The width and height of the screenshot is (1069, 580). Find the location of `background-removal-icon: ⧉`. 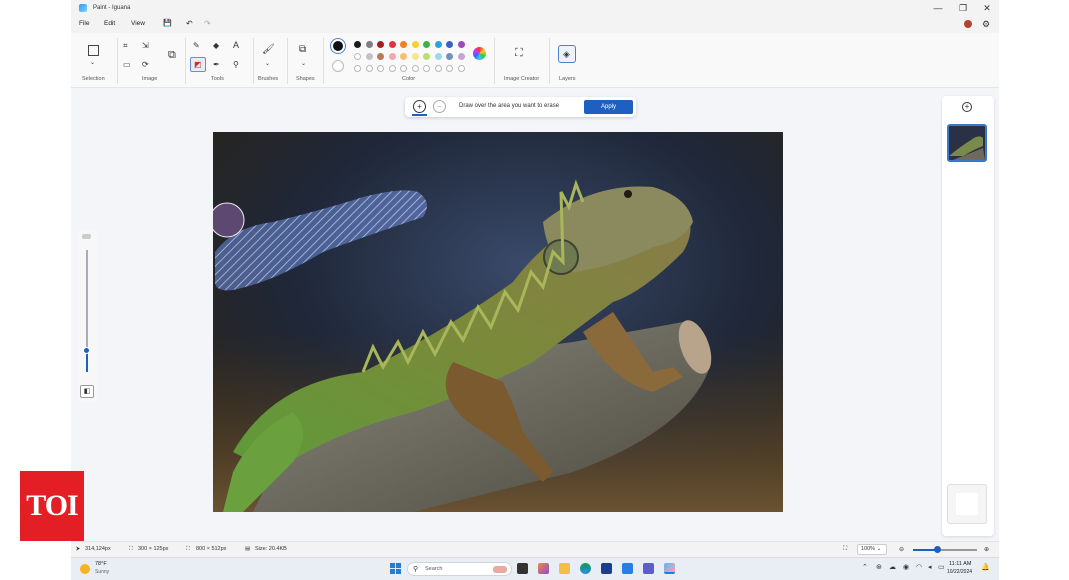

background-removal-icon: ⧉ is located at coordinates (172, 55).